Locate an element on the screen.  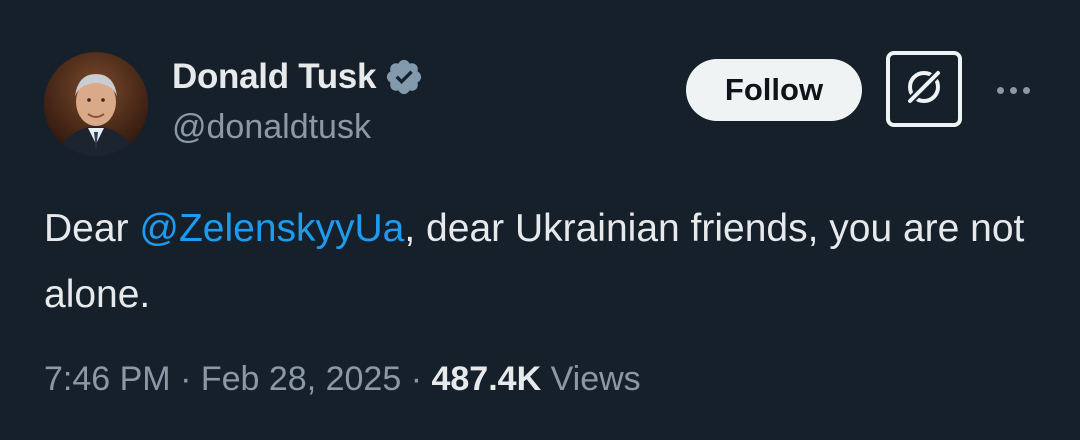
avatar is located at coordinates (96, 104).